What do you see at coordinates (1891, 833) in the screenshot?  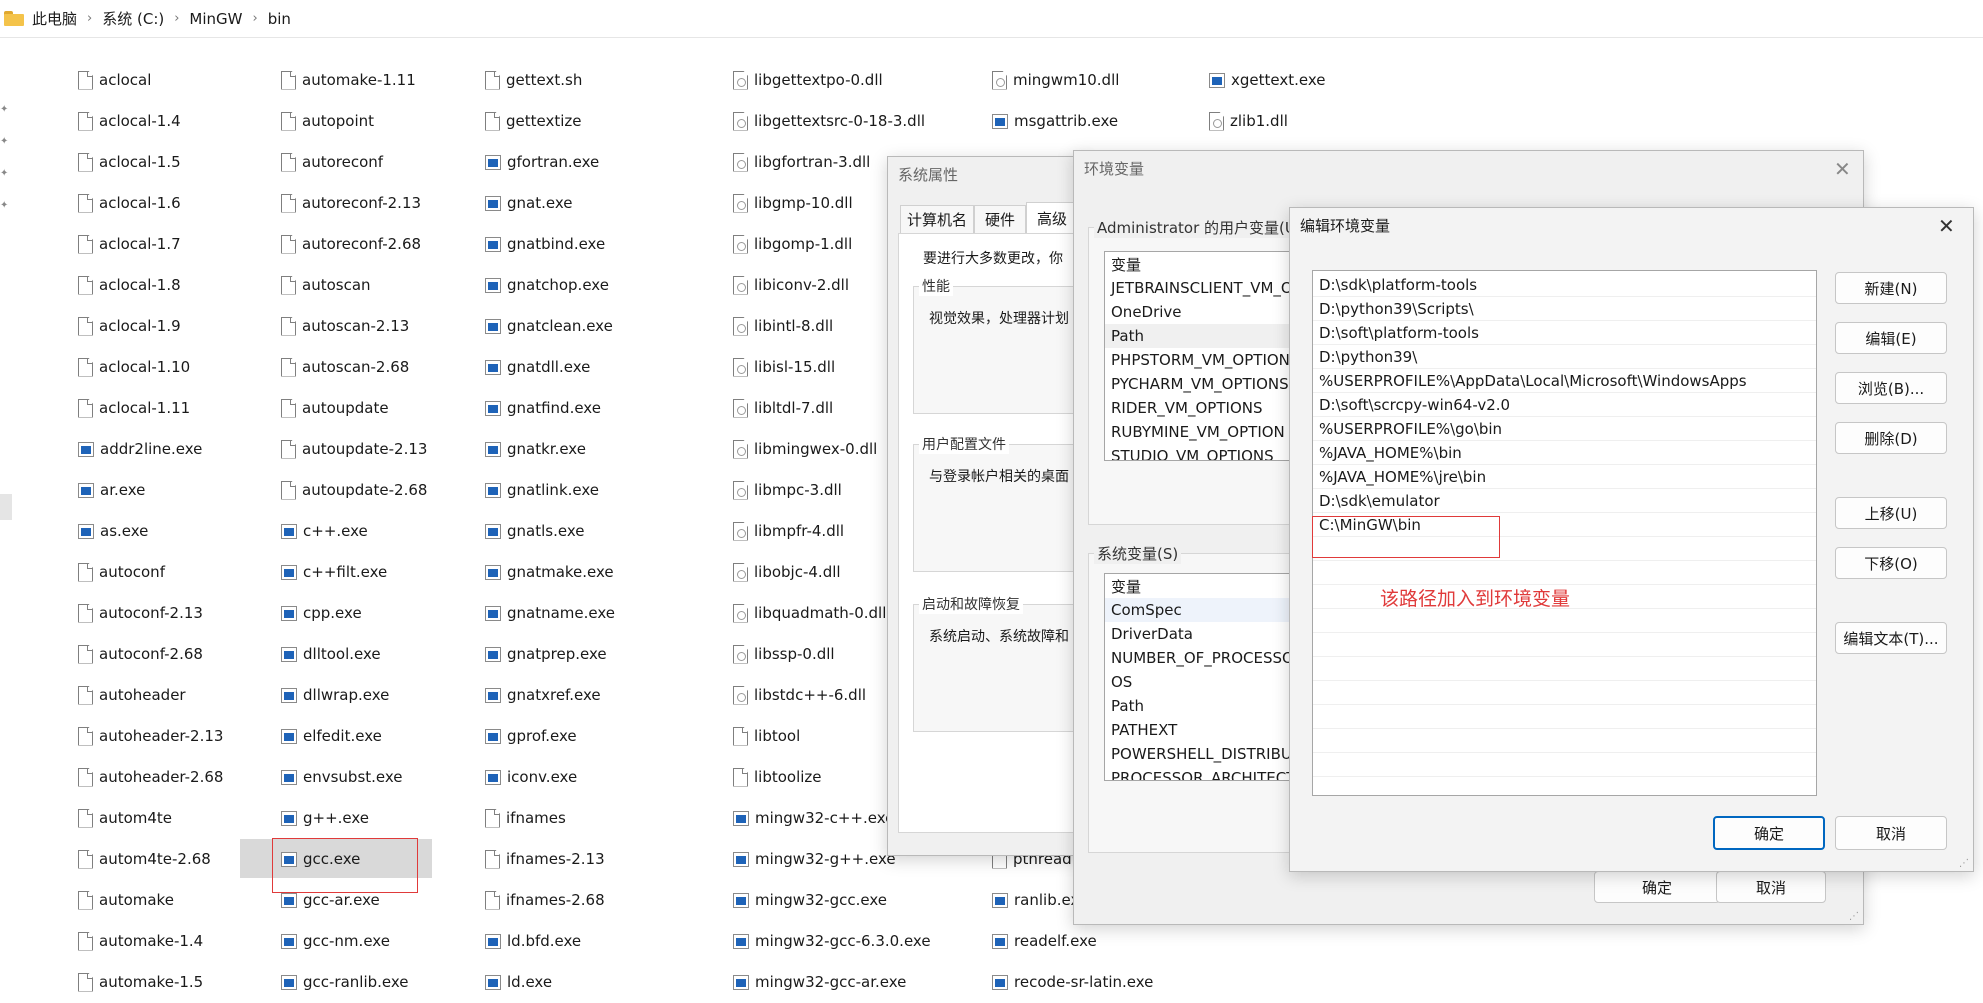 I see `cancel-button: 取消` at bounding box center [1891, 833].